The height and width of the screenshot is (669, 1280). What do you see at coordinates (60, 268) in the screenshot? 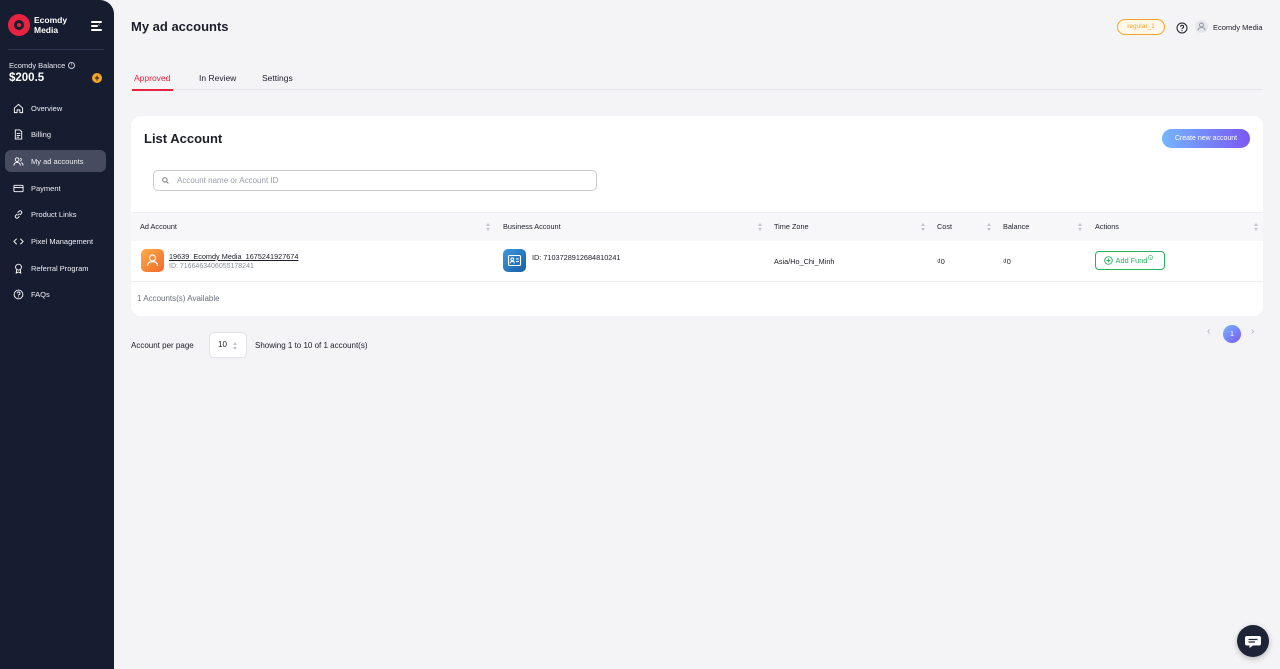
I see `sidebar-item-label: Referral Program` at bounding box center [60, 268].